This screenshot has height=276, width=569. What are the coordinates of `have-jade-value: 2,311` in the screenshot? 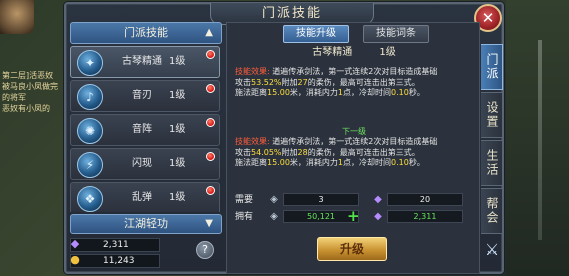 It's located at (425, 216).